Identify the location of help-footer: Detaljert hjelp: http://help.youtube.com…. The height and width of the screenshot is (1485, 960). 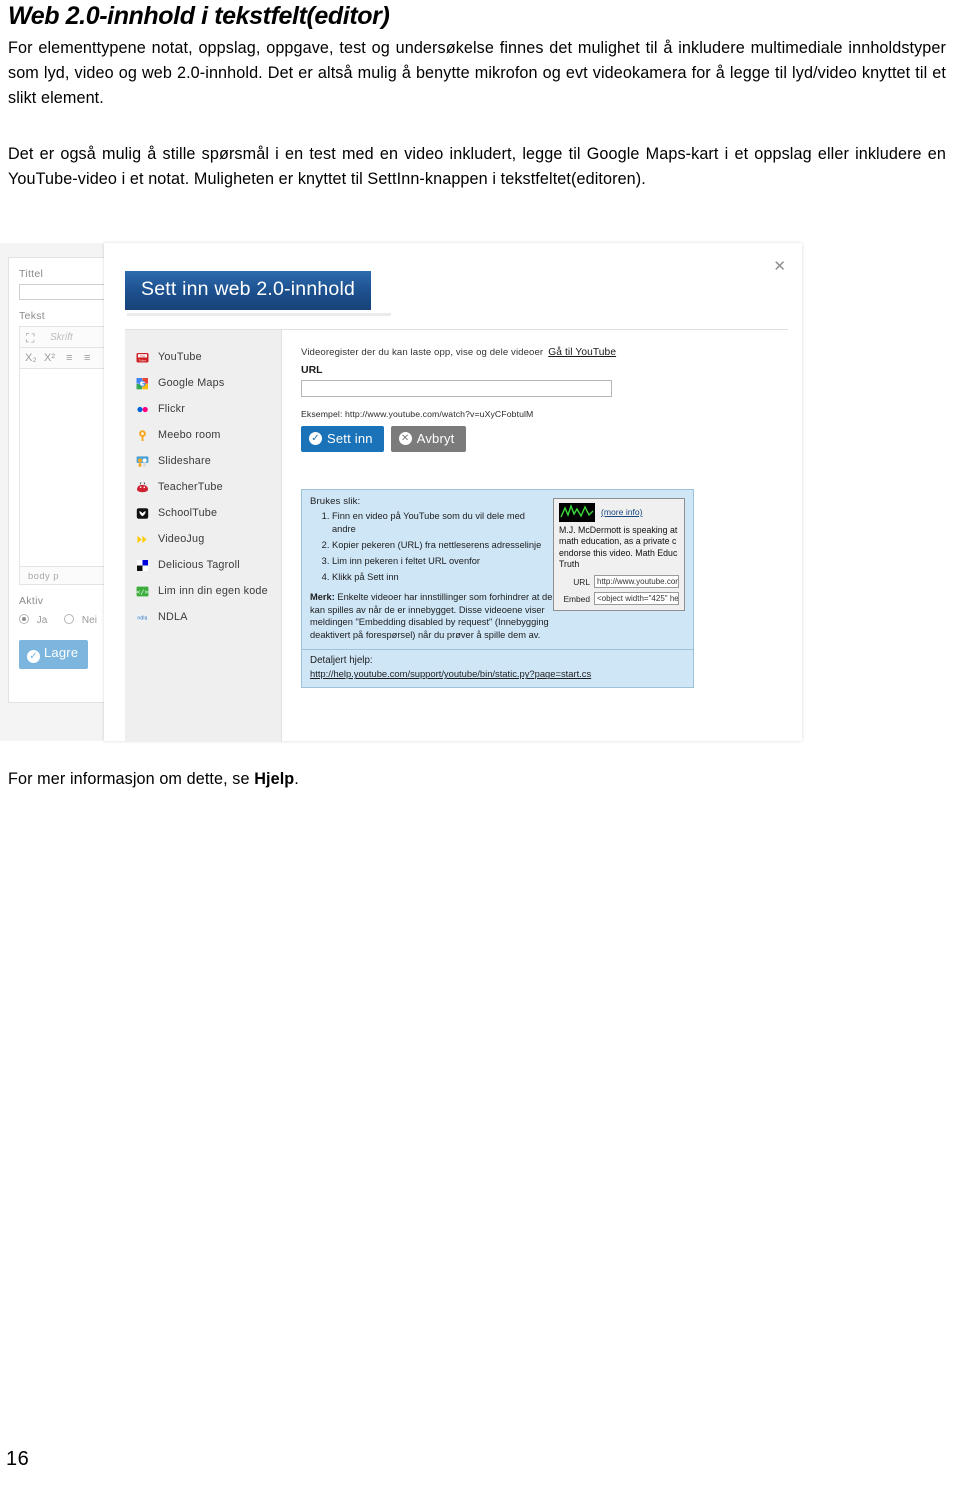
(497, 668).